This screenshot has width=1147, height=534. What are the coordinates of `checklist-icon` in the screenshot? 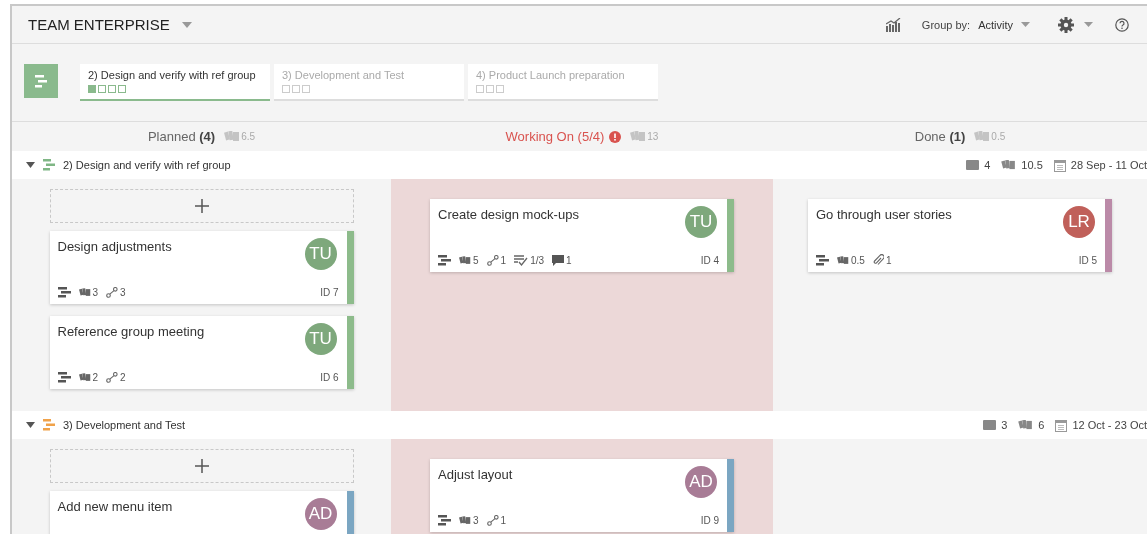 It's located at (521, 260).